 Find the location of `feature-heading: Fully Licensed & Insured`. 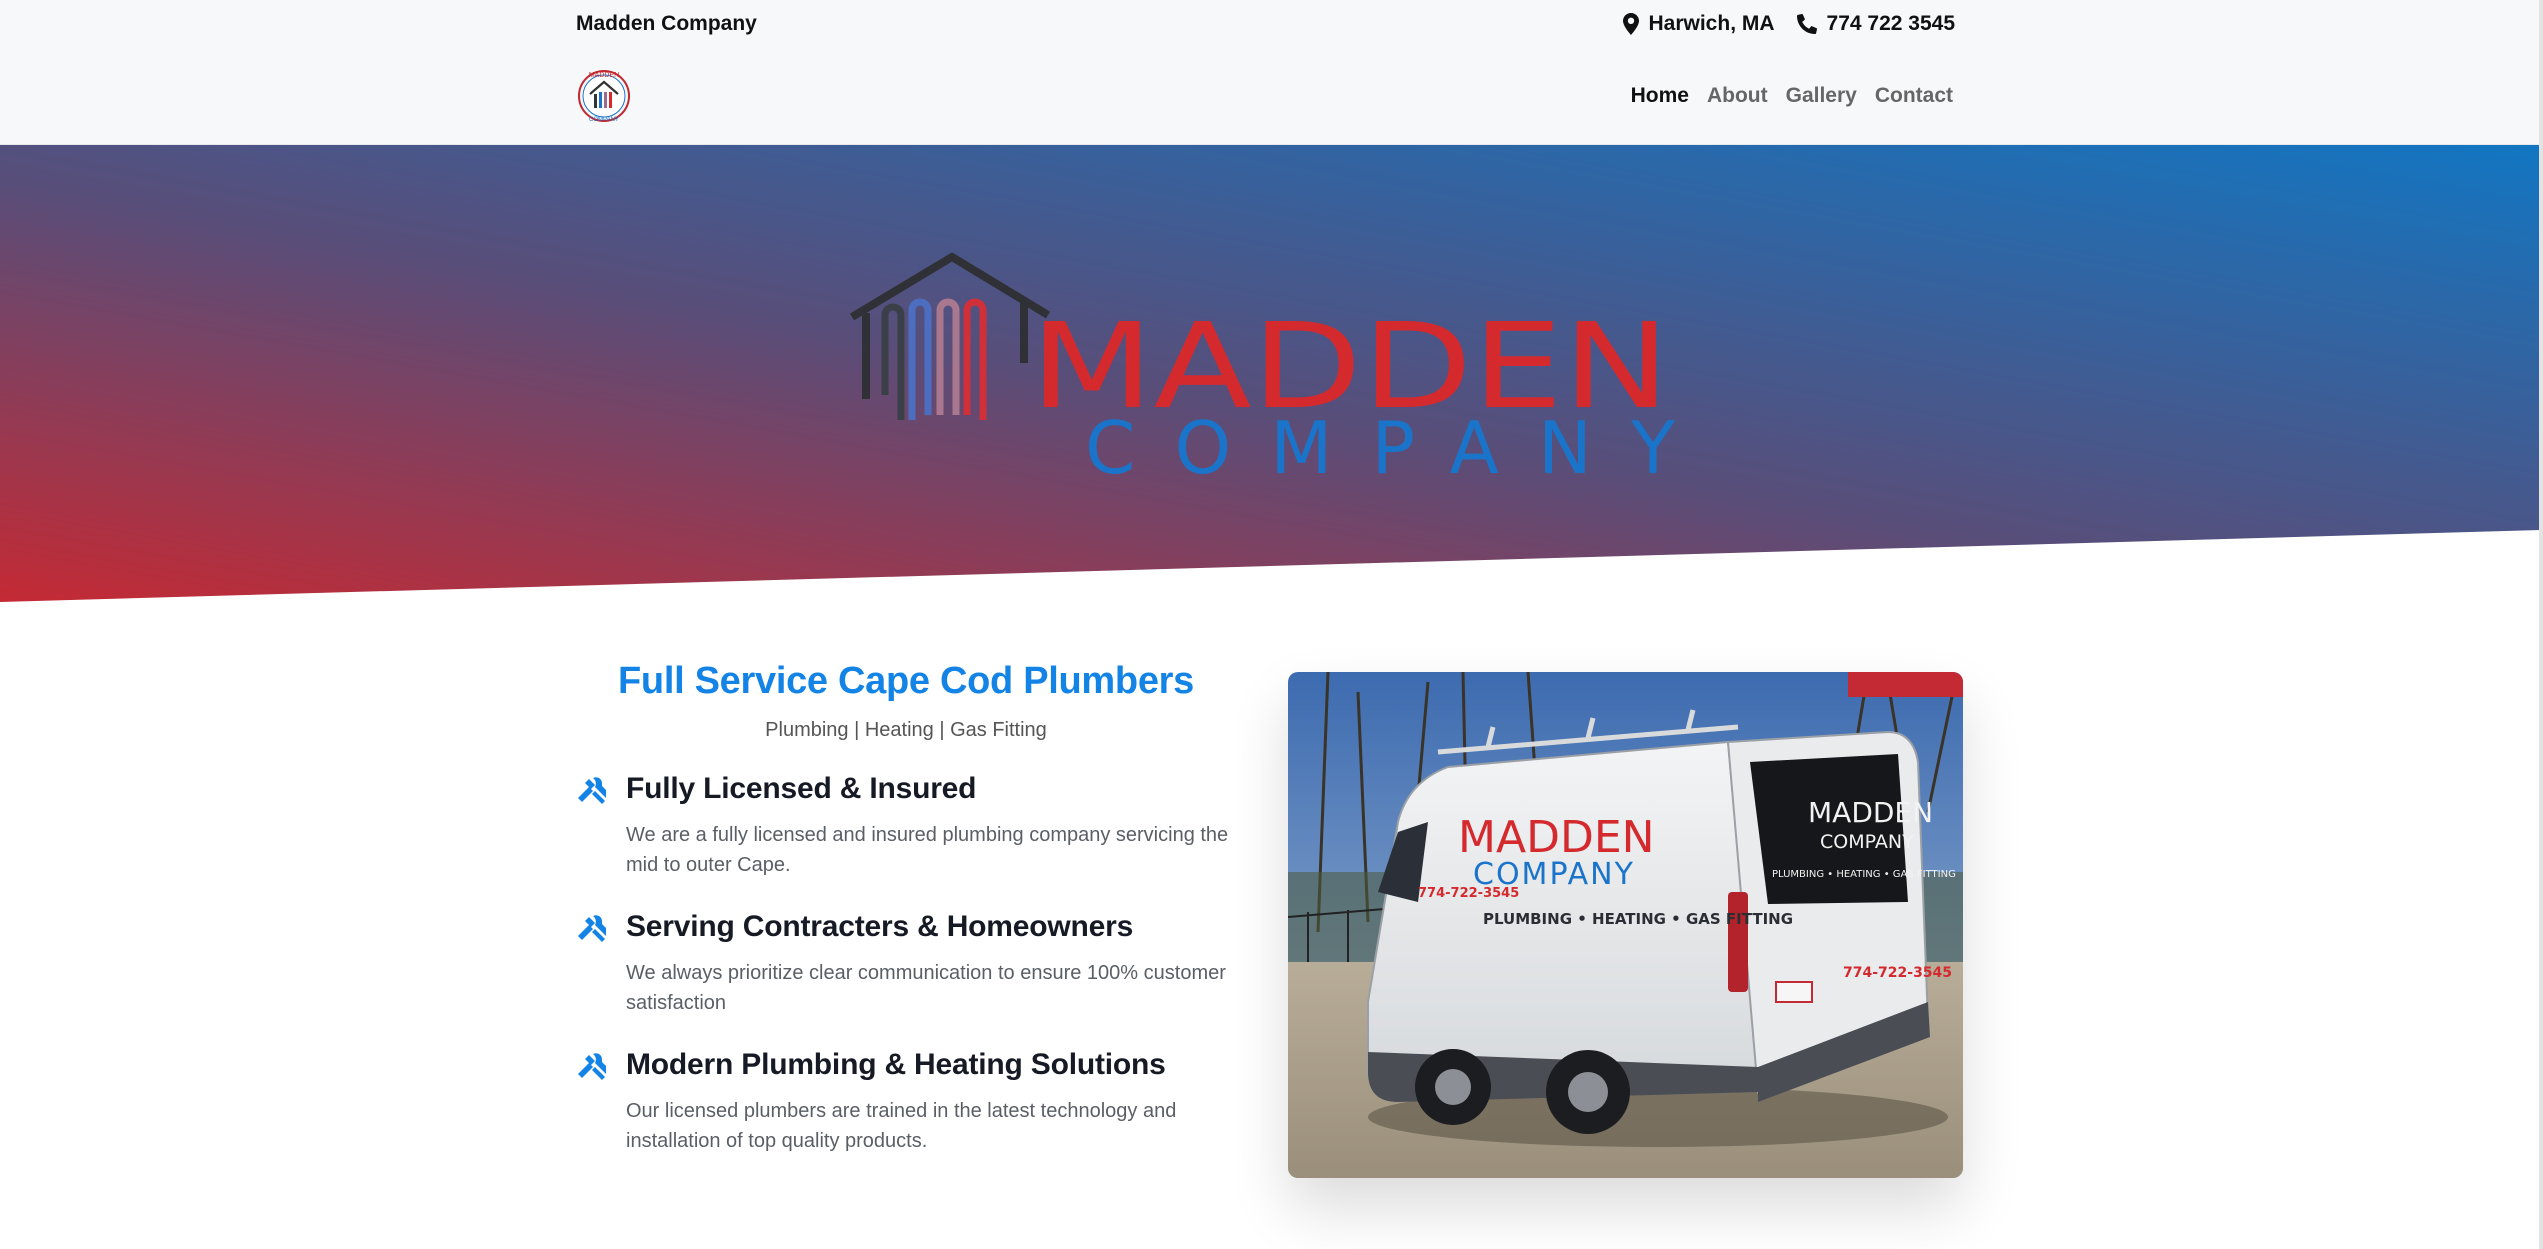

feature-heading: Fully Licensed & Insured is located at coordinates (801, 788).